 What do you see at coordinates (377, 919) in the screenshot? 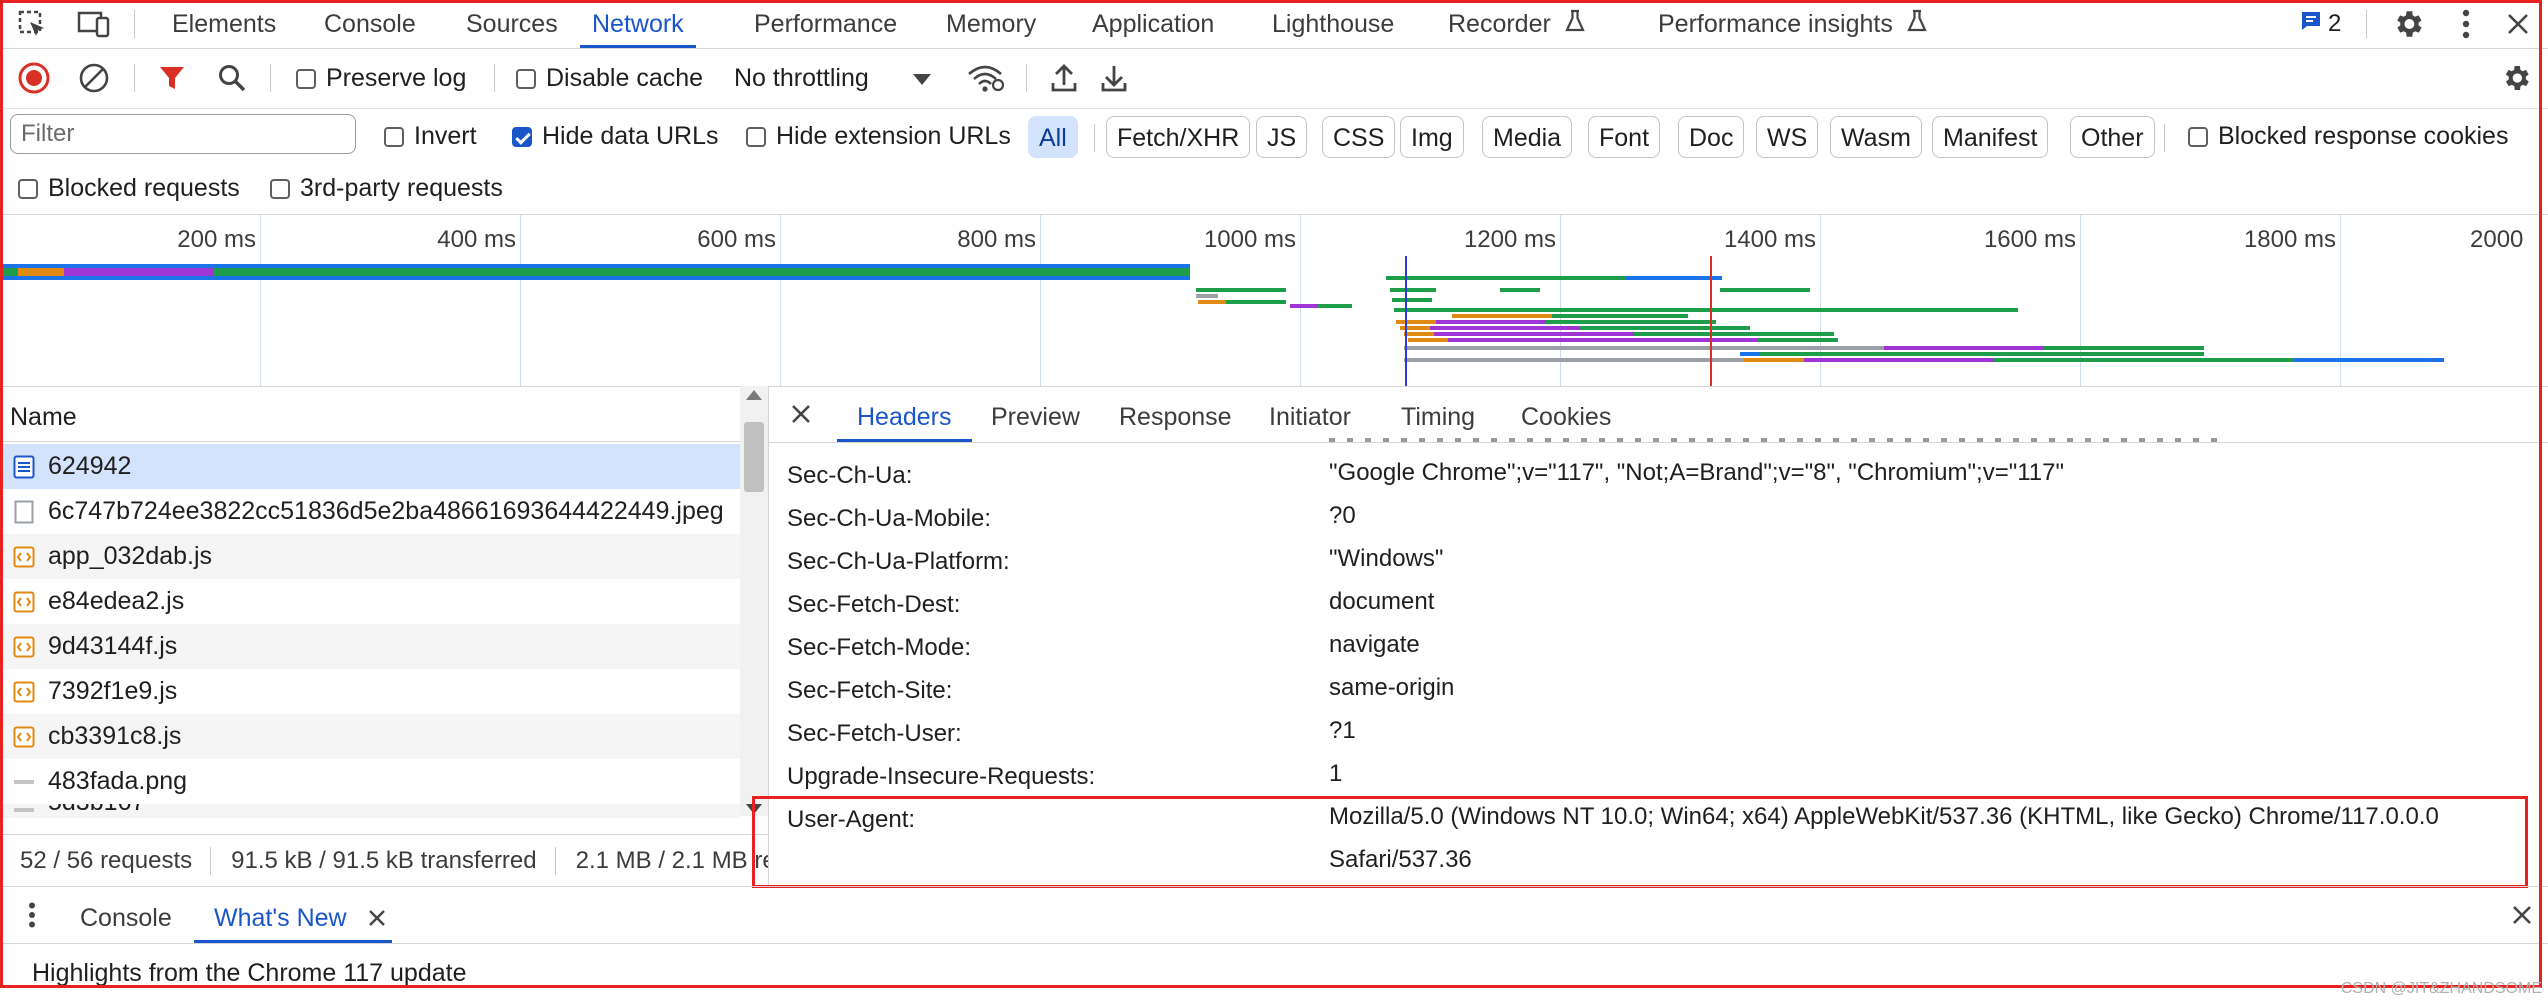
I see `close-tab-icon` at bounding box center [377, 919].